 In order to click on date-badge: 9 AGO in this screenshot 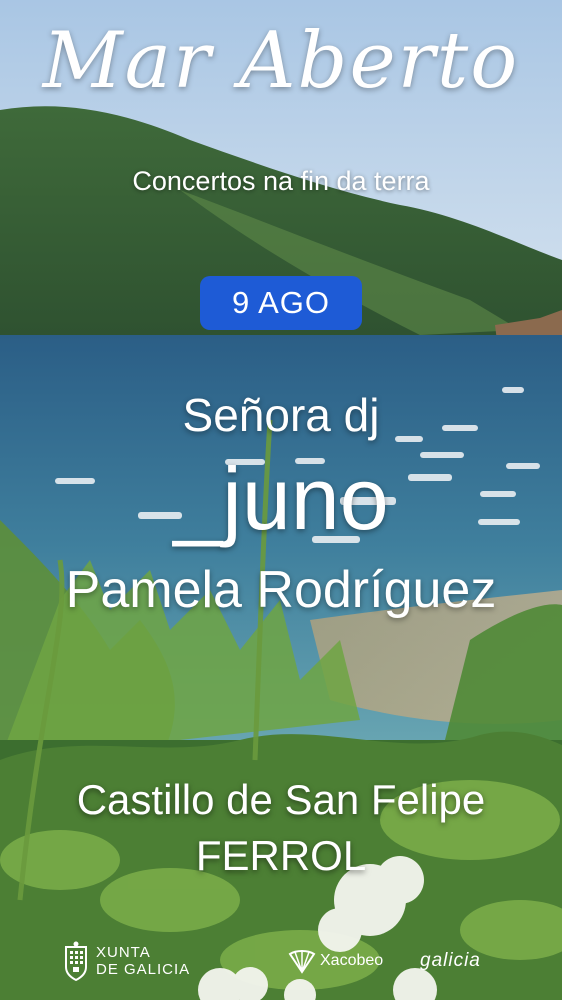, I will do `click(281, 303)`.